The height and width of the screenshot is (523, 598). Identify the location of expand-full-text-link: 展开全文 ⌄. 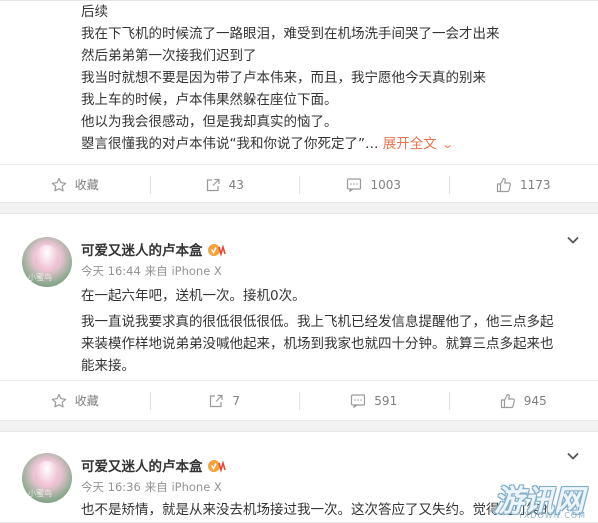
(418, 144).